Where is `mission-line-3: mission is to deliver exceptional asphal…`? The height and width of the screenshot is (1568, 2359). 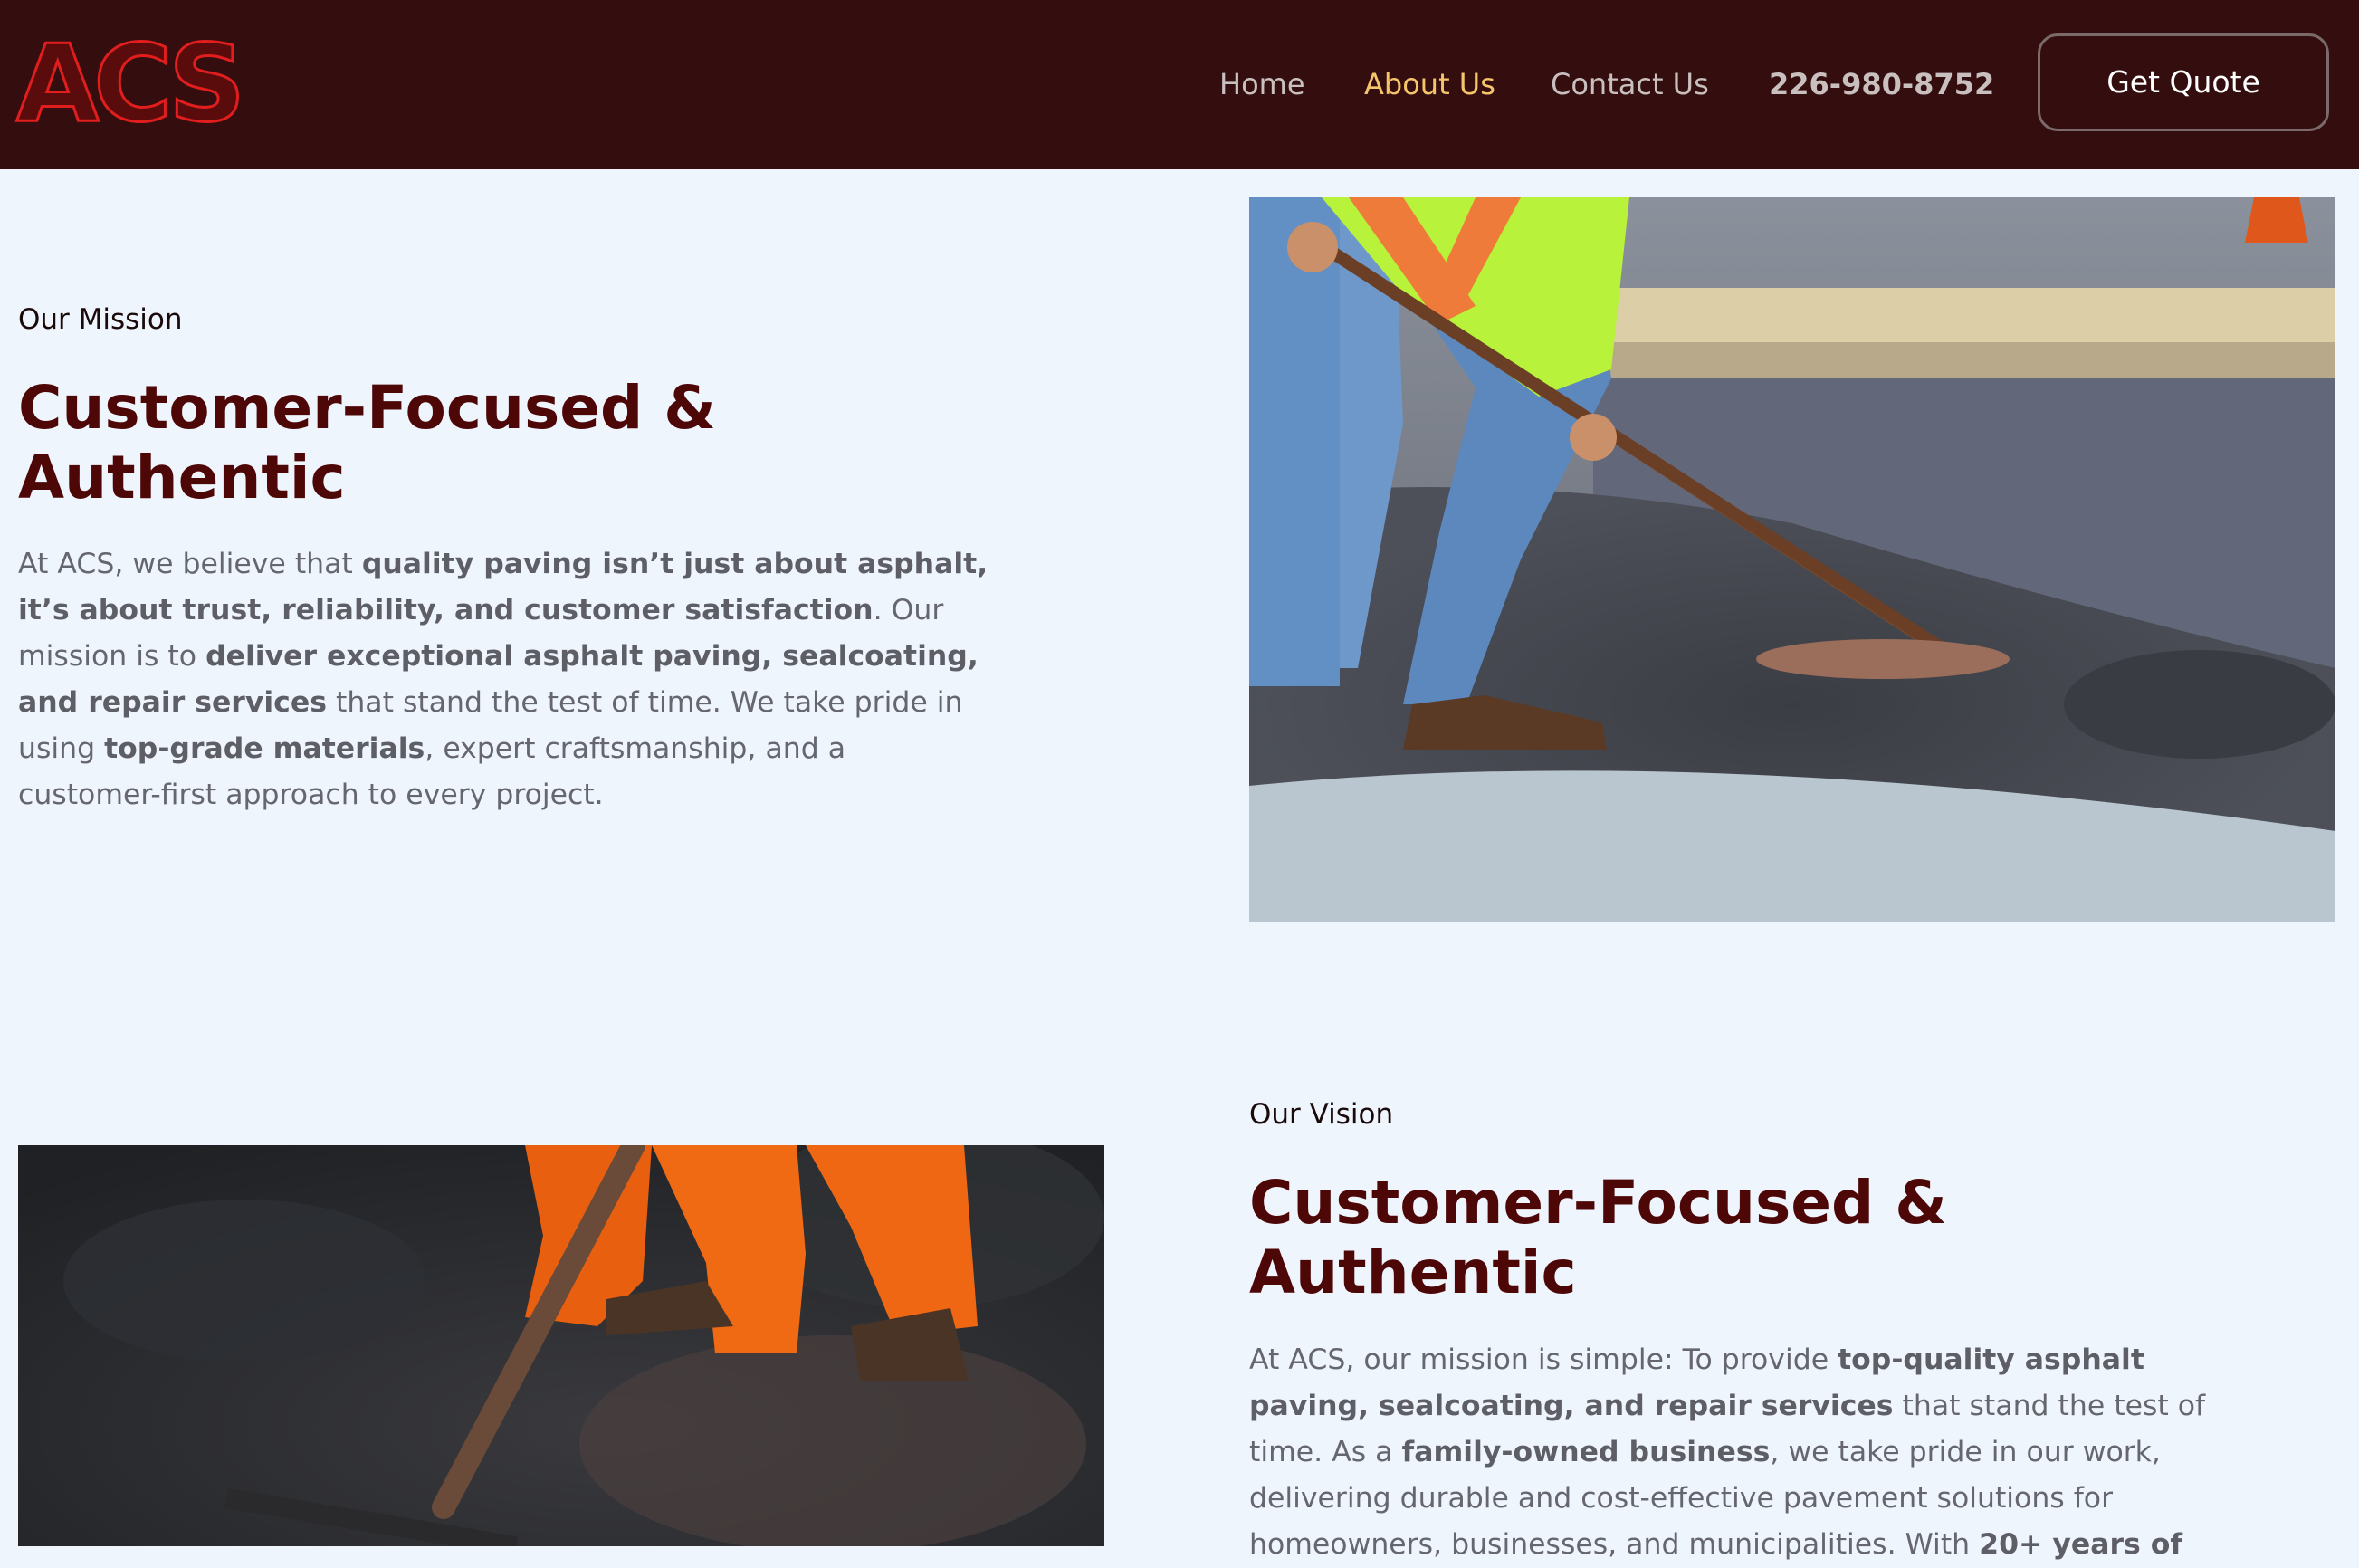
mission-line-3: mission is to deliver exceptional asphal… is located at coordinates (498, 656).